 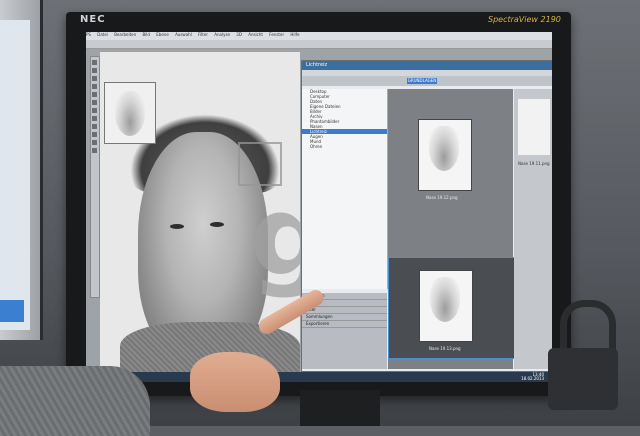 I want to click on clock: 13:40 18.02.2013, so click(x=532, y=377).